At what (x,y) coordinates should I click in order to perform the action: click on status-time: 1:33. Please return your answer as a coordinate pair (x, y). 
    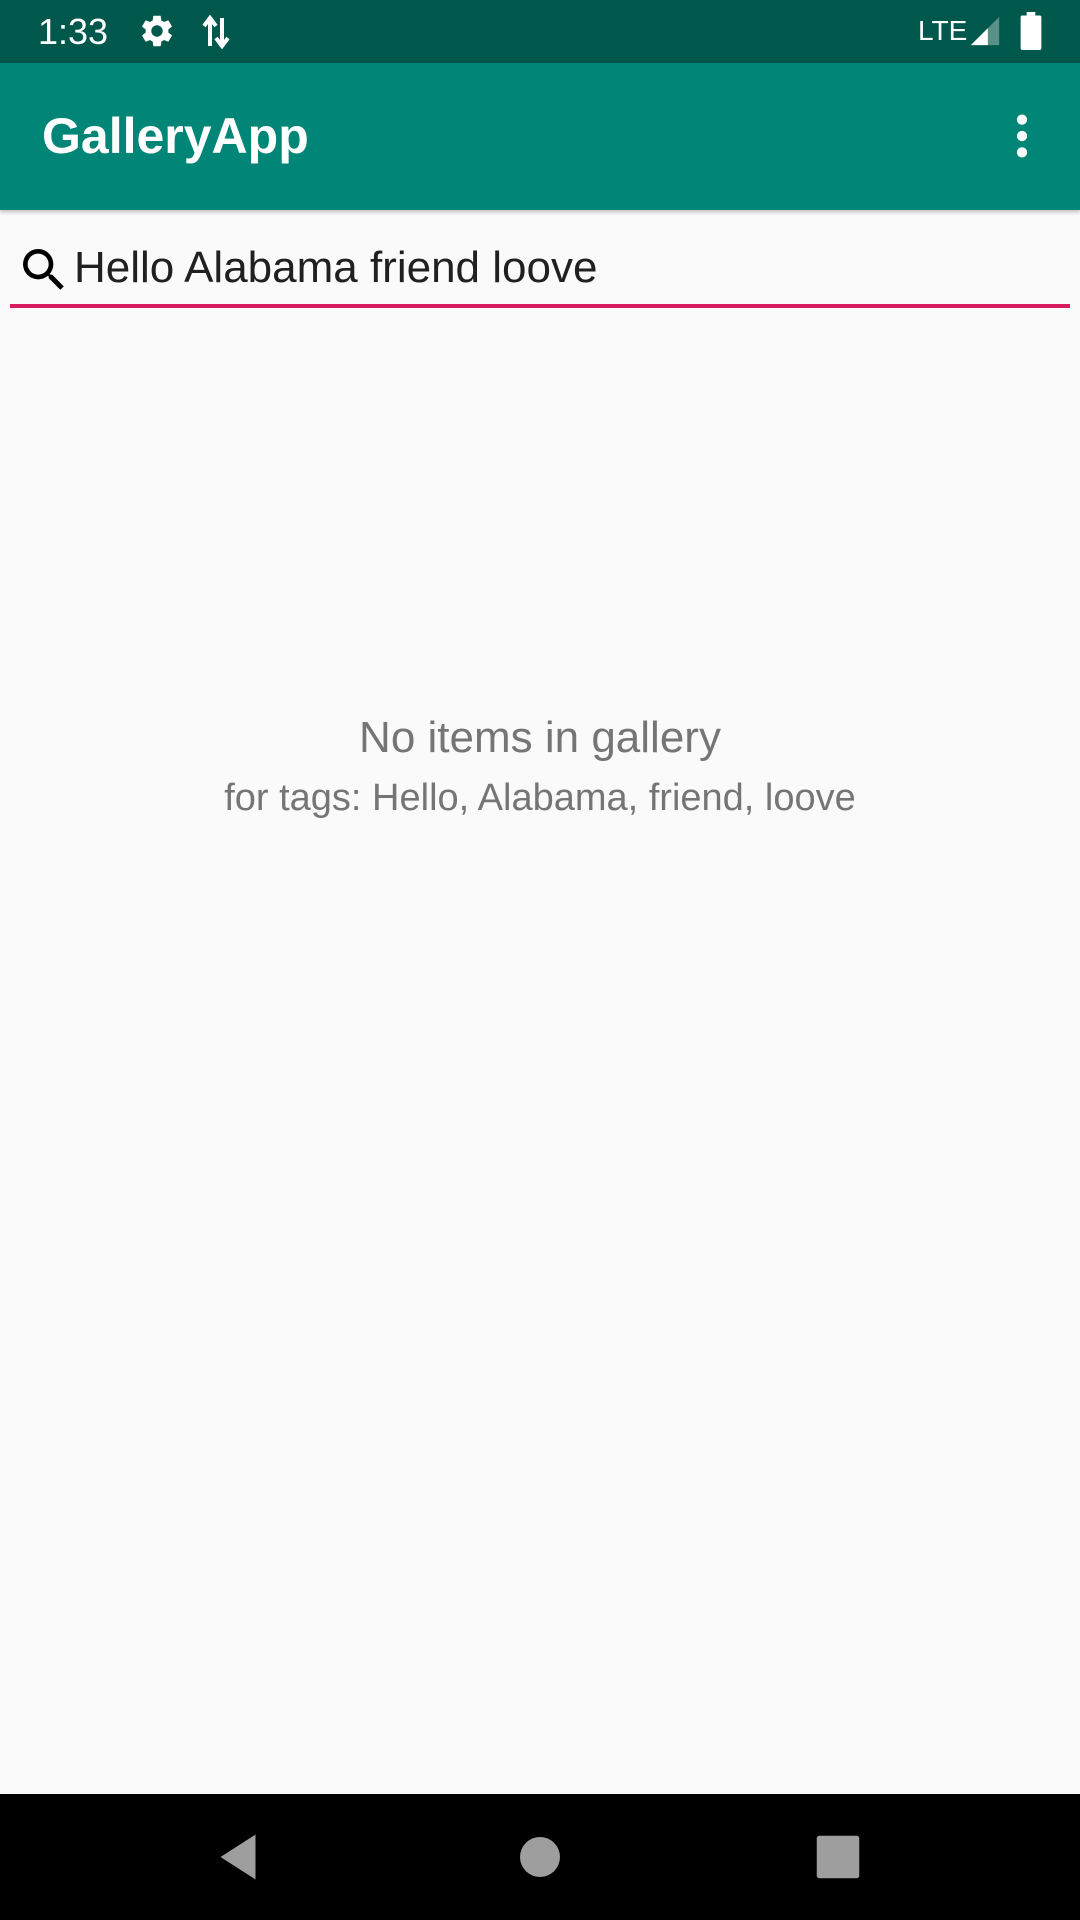
    Looking at the image, I should click on (73, 31).